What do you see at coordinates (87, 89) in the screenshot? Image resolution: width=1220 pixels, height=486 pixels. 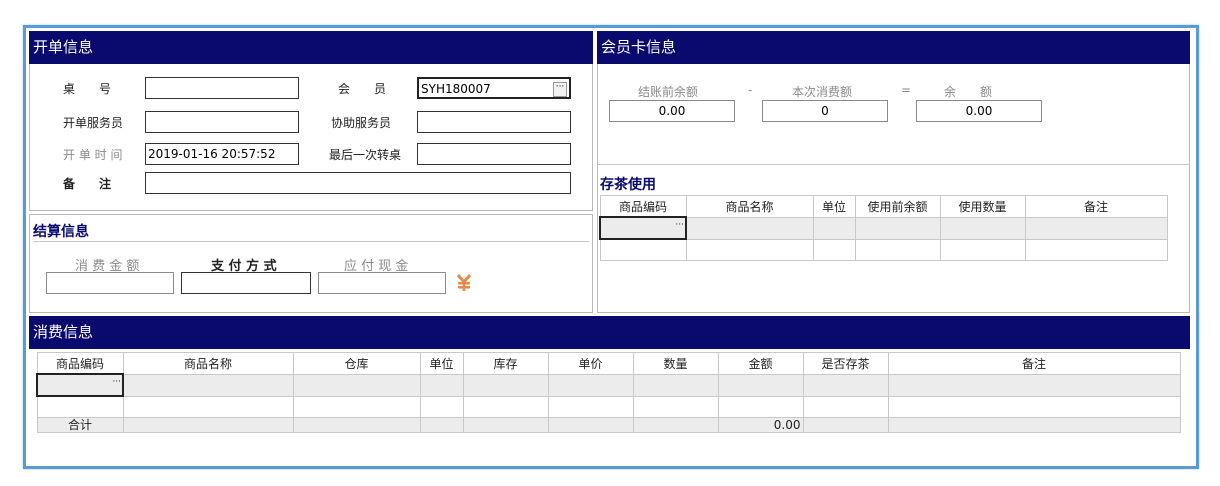 I see `table-no-label: 桌 号` at bounding box center [87, 89].